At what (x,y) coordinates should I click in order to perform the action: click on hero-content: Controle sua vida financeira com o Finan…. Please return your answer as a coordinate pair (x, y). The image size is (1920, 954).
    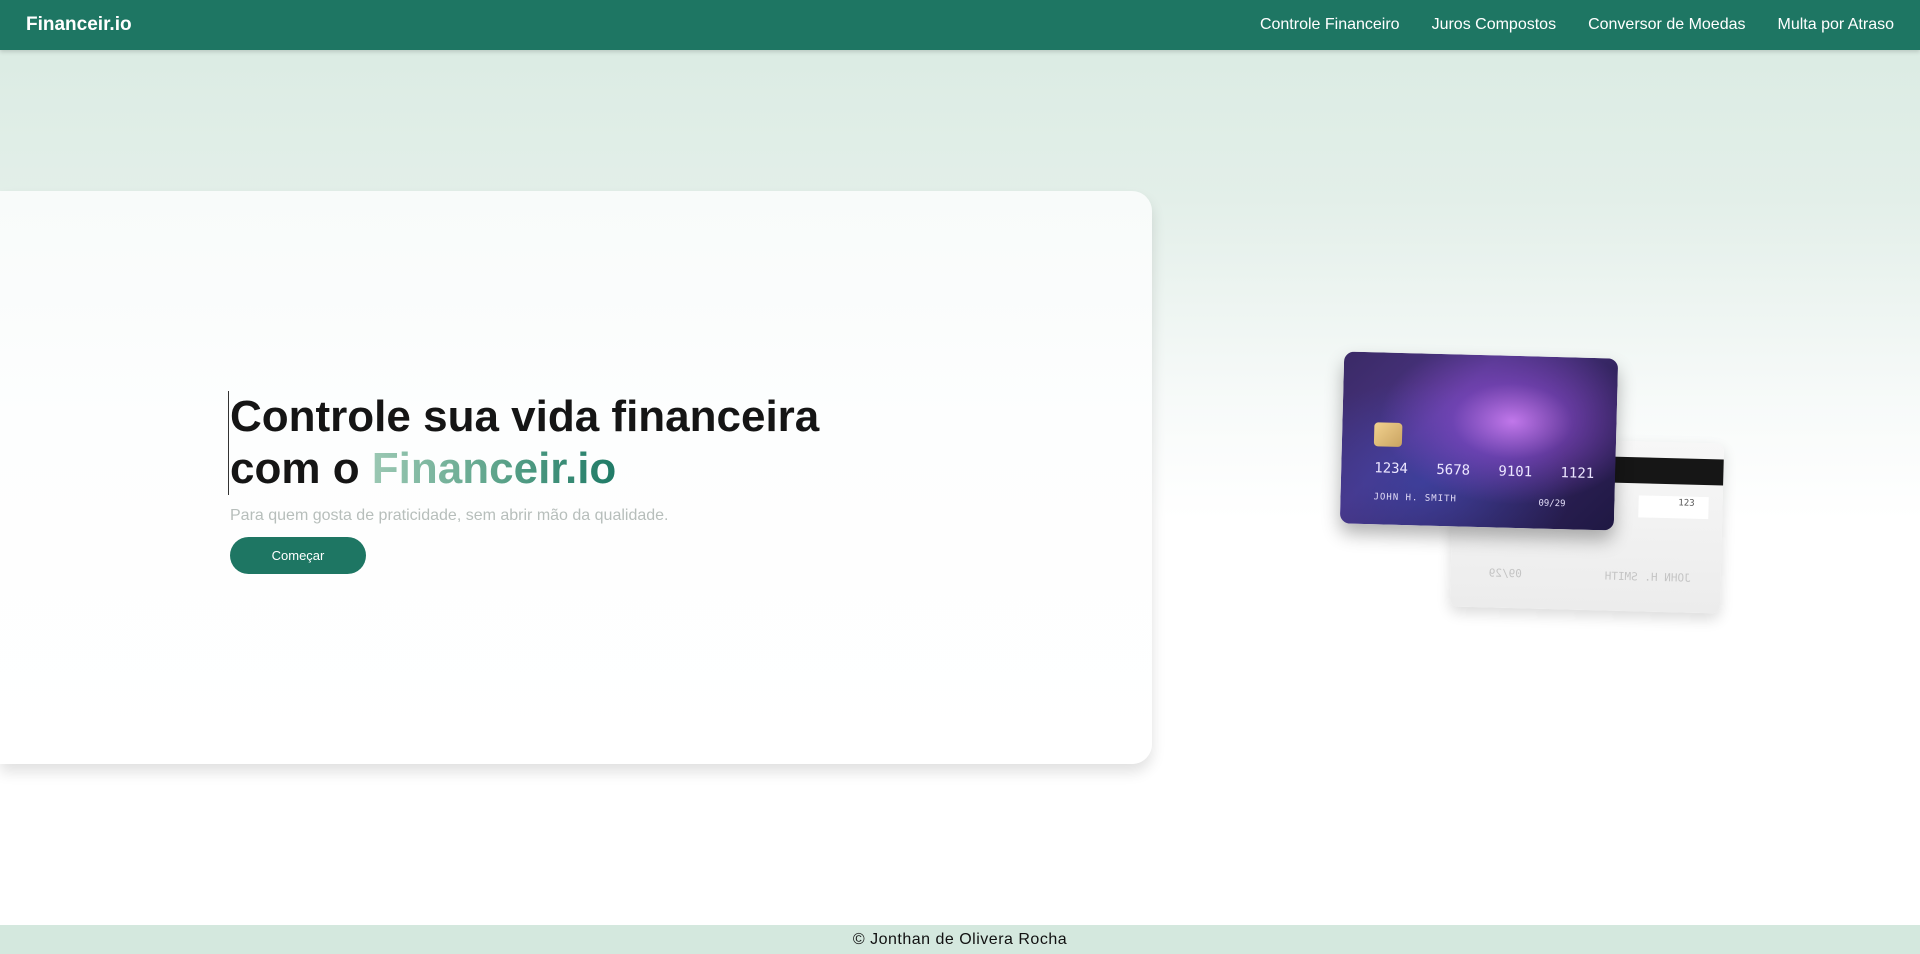
    Looking at the image, I should click on (579, 482).